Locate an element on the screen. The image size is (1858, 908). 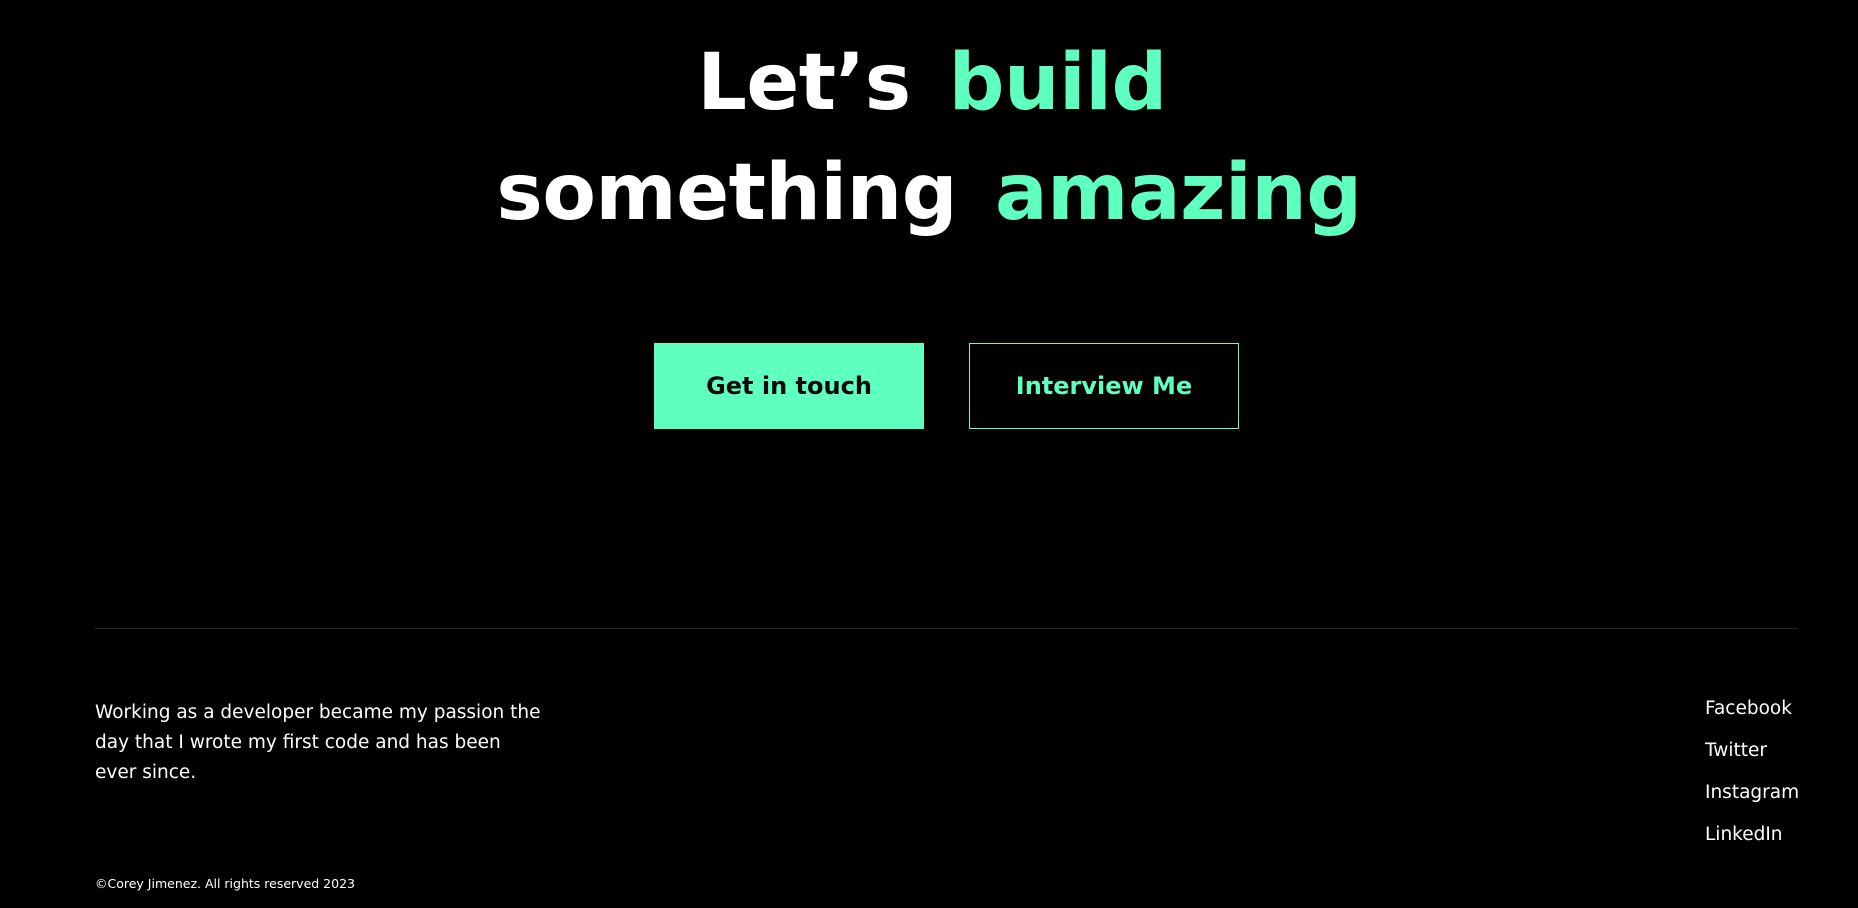
social-link-instagram: Instagram is located at coordinates (1765, 799).